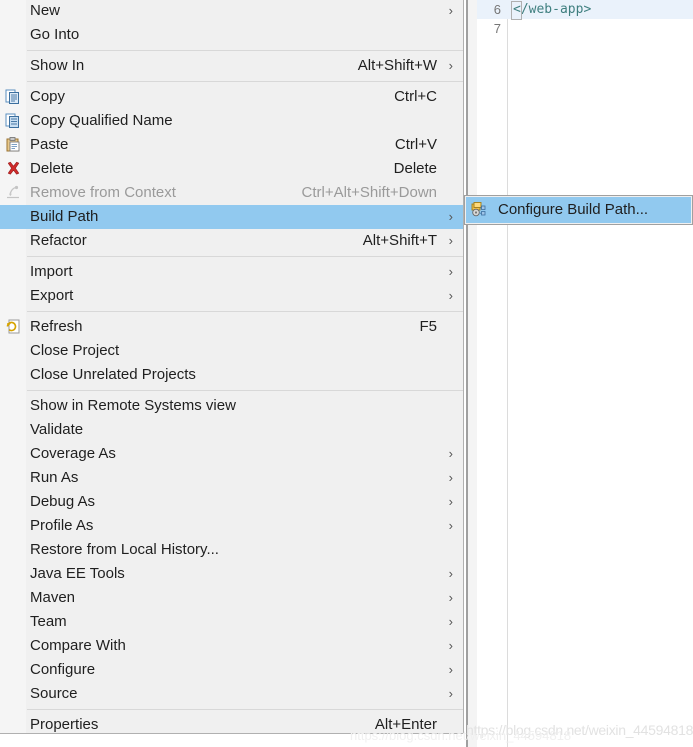  Describe the element at coordinates (231, 97) in the screenshot. I see `menu-item-copy: Copy Ctrl+C` at that location.